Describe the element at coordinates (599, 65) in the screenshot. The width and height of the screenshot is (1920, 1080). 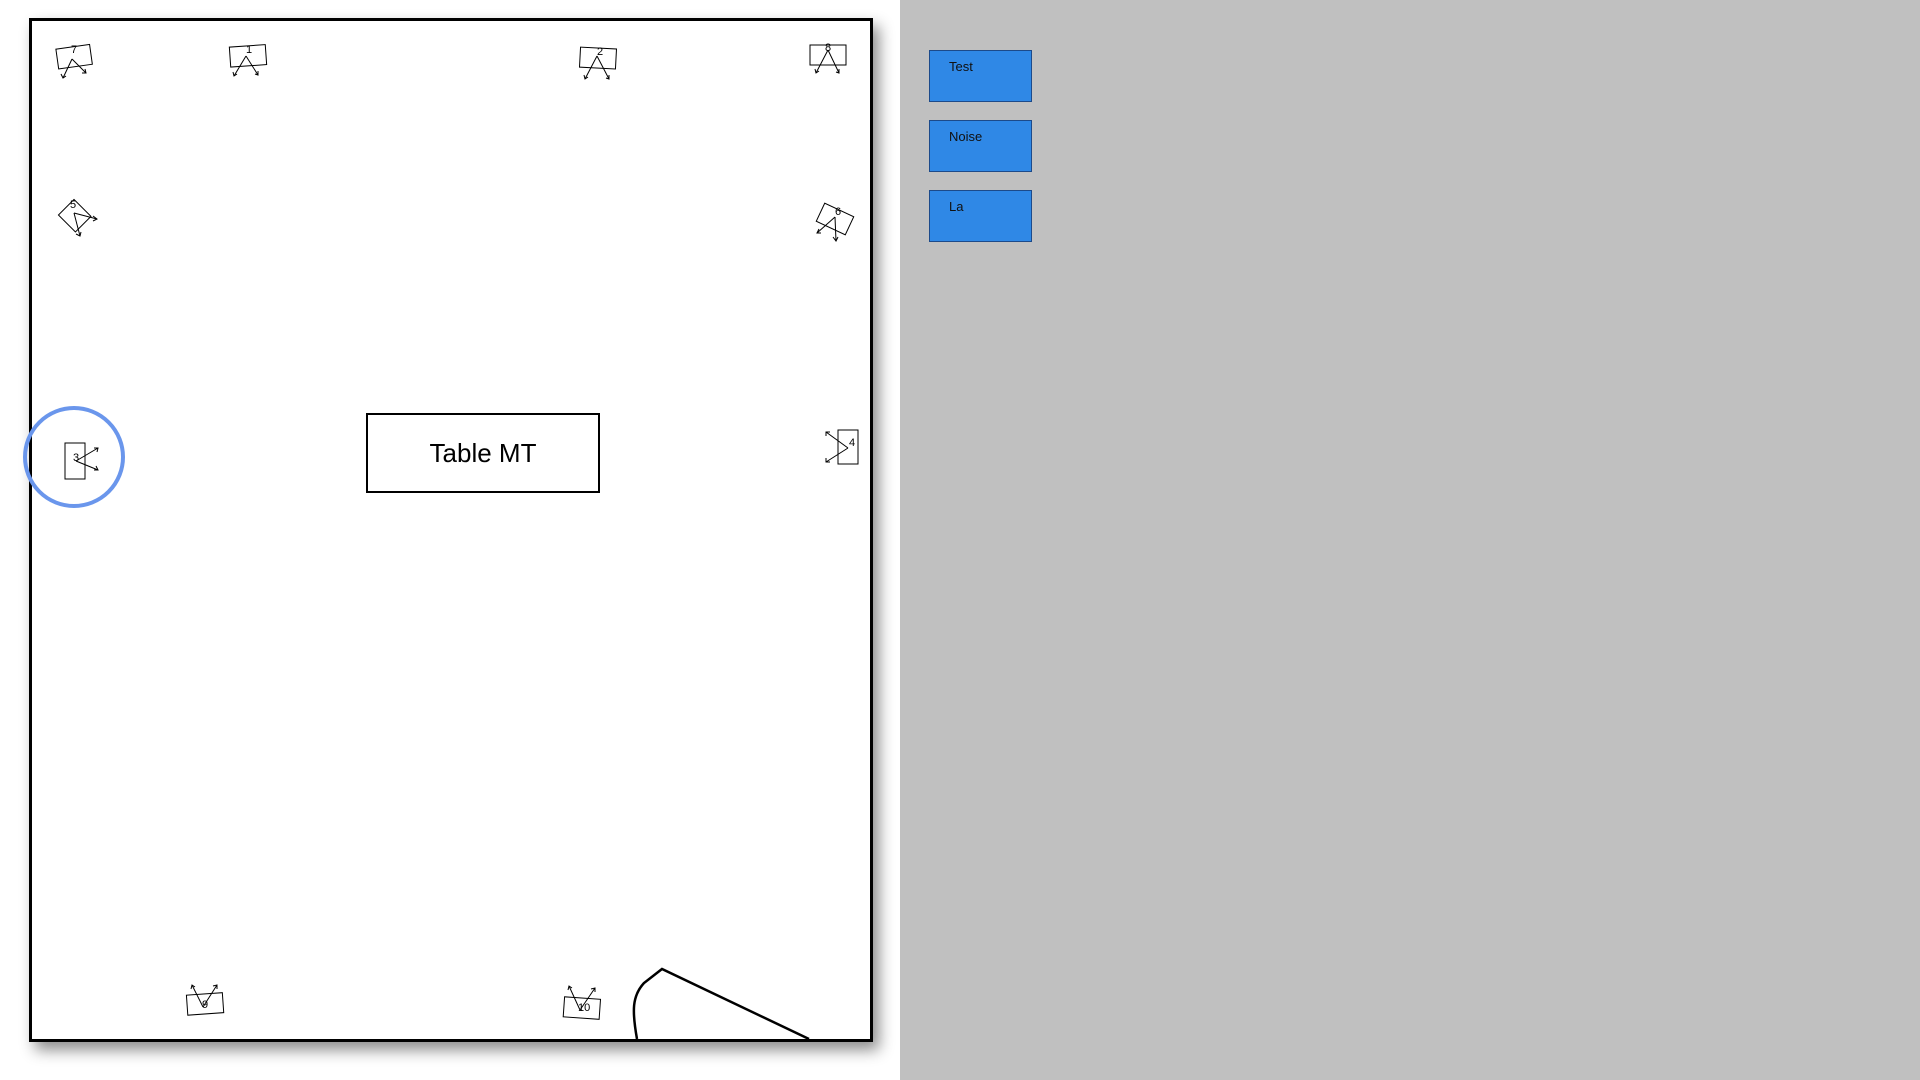
I see `speaker-2: 2` at that location.